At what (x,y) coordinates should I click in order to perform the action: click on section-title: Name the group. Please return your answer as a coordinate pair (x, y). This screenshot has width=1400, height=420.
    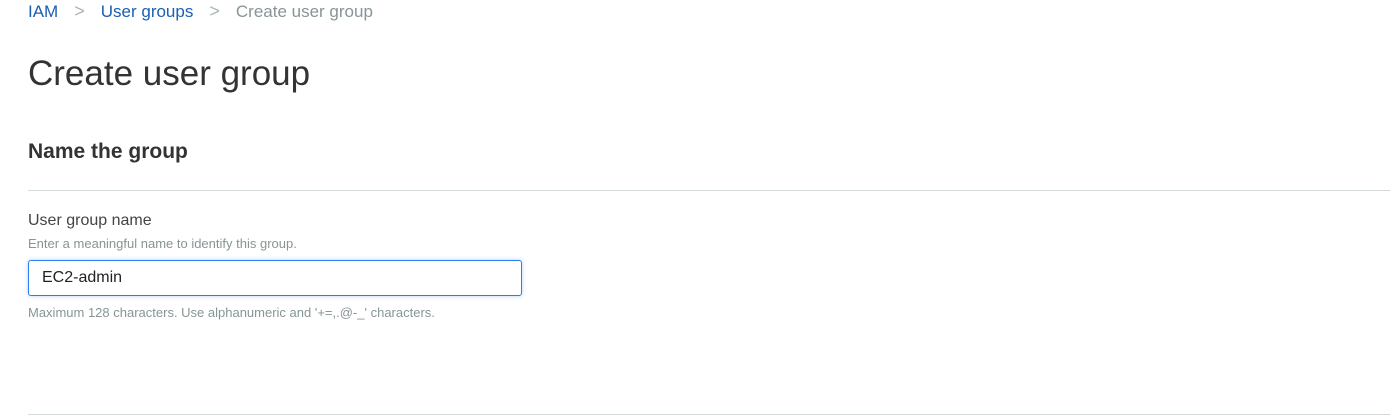
    Looking at the image, I should click on (108, 151).